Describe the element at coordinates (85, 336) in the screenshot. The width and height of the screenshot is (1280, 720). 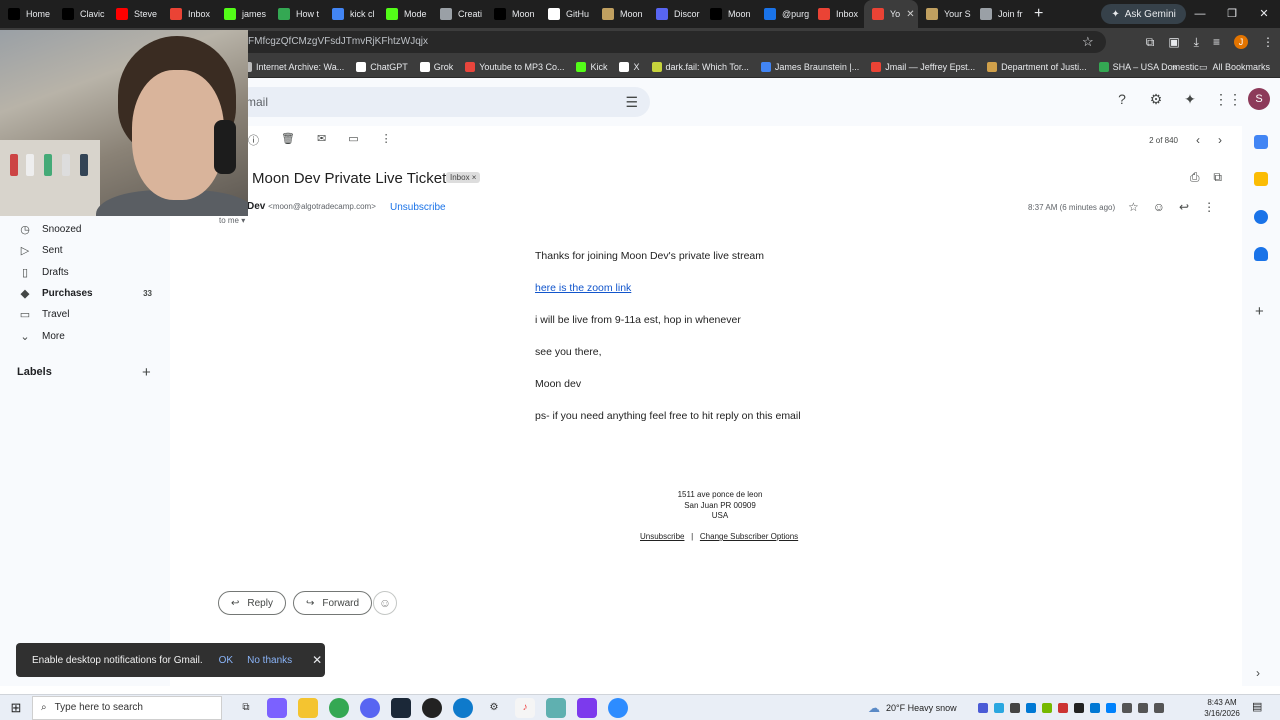
I see `sidebar-item-more: ⌄ More` at that location.